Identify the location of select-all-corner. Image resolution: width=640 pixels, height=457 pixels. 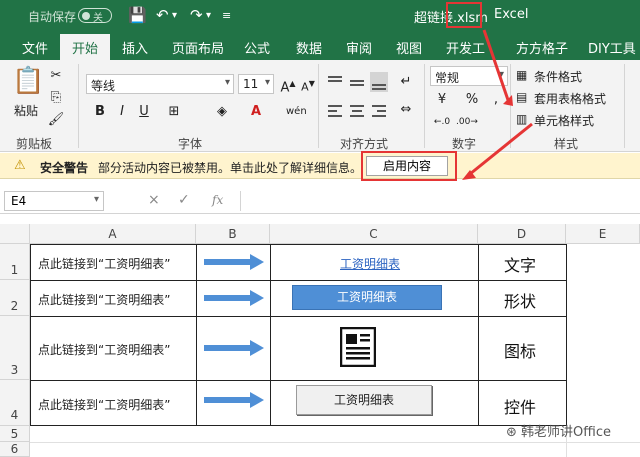
(15, 234).